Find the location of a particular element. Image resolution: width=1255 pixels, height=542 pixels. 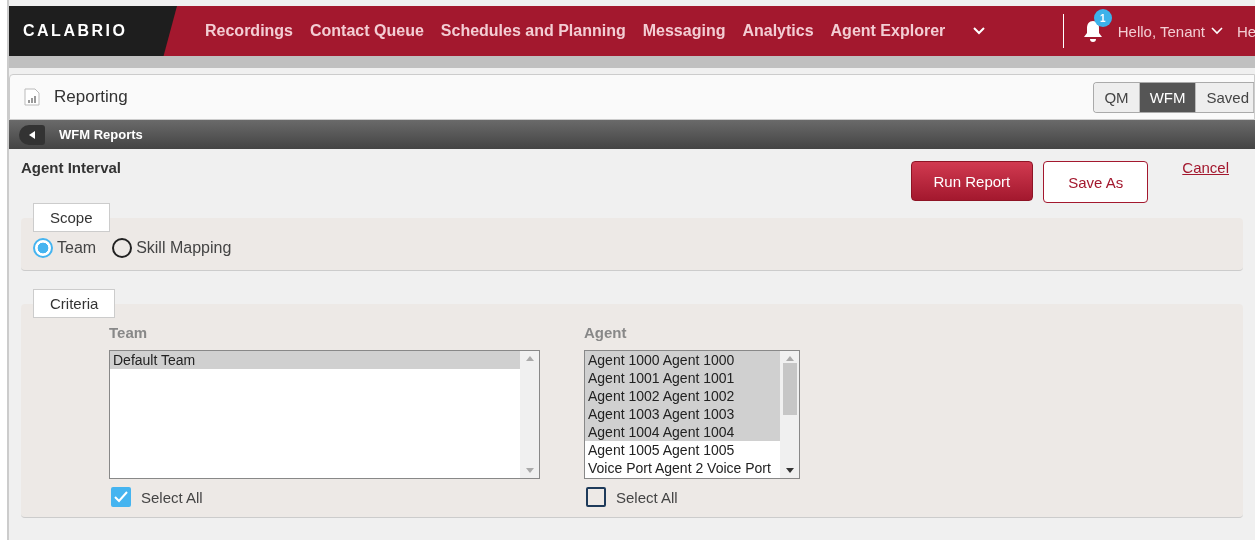

radio-label: Team is located at coordinates (77, 248).